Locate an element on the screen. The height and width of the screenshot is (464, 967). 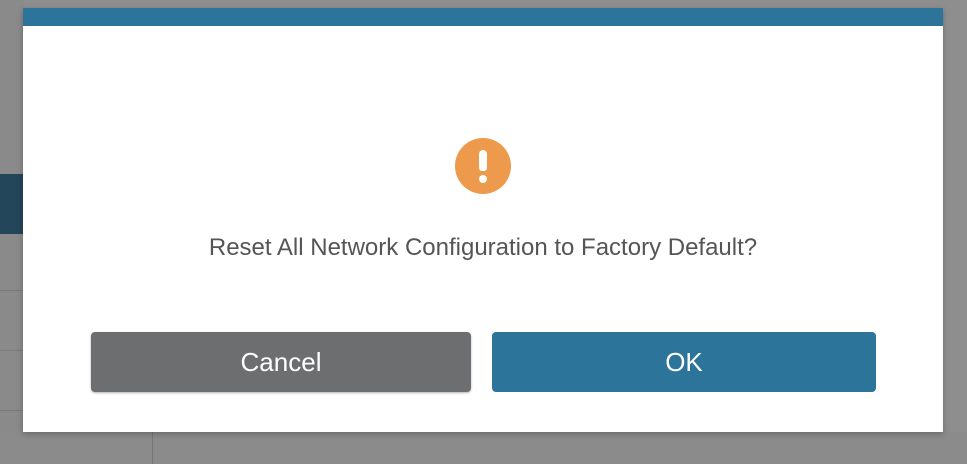
background-nav-highlight is located at coordinates (12, 204).